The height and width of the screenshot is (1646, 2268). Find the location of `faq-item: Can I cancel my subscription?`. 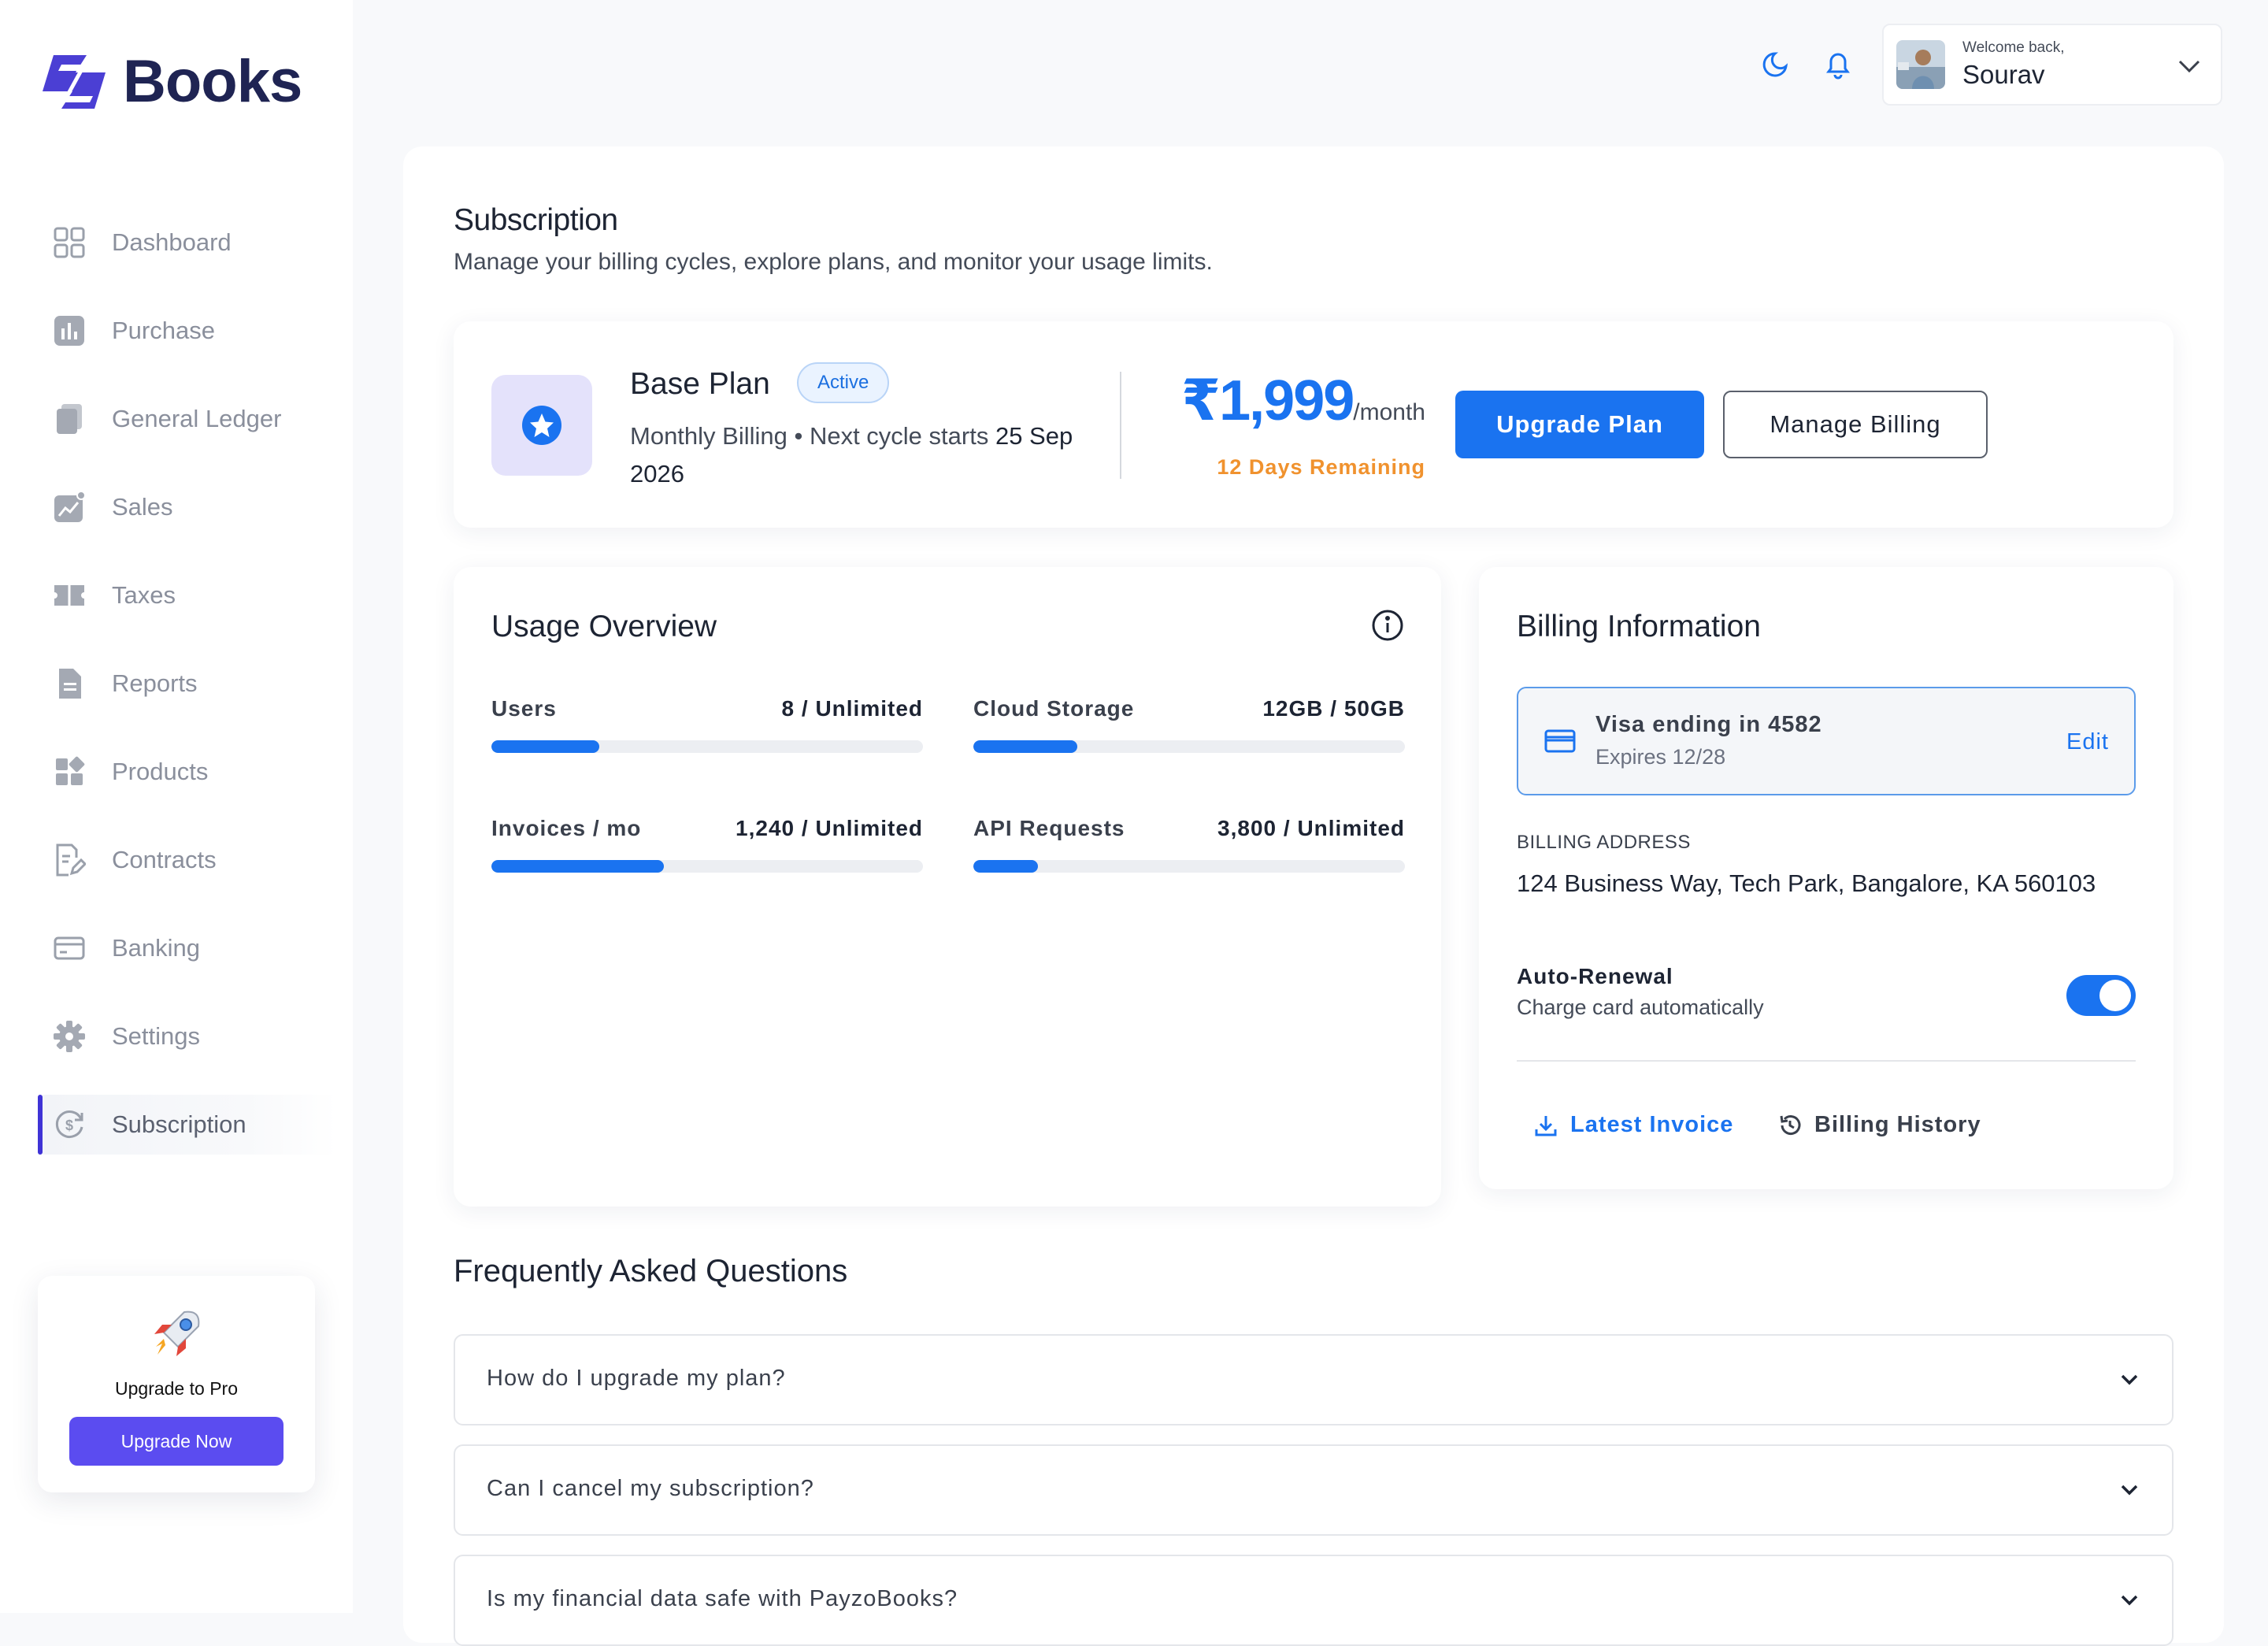

faq-item: Can I cancel my subscription? is located at coordinates (1314, 1490).